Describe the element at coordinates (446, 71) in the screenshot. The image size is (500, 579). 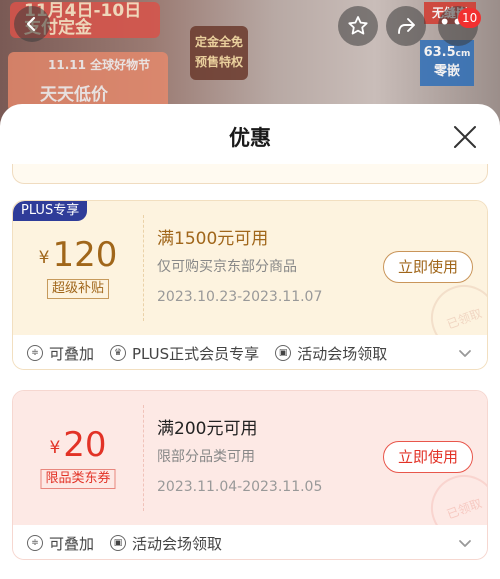
I see `size-caption: 零嵌` at that location.